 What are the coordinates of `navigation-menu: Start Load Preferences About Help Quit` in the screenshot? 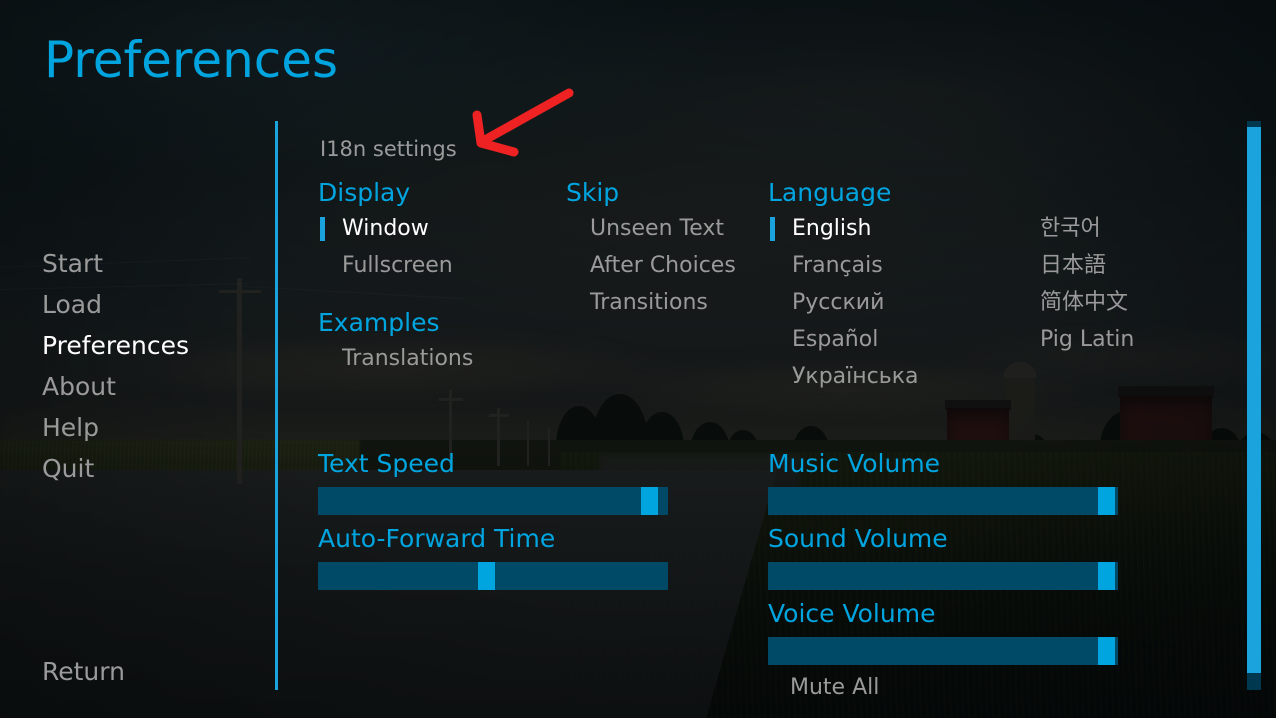 It's located at (152, 366).